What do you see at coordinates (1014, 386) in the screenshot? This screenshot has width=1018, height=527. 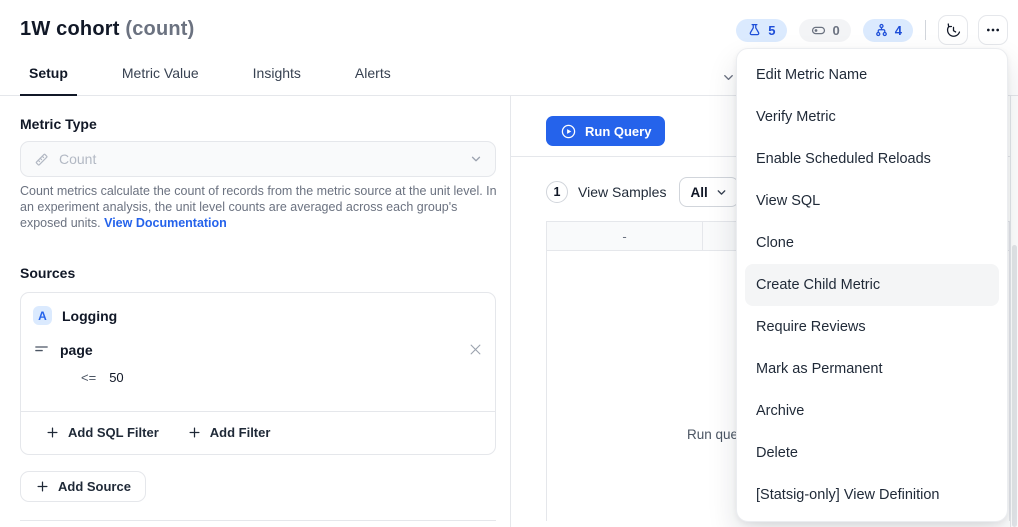 I see `scrollbar-thumb` at bounding box center [1014, 386].